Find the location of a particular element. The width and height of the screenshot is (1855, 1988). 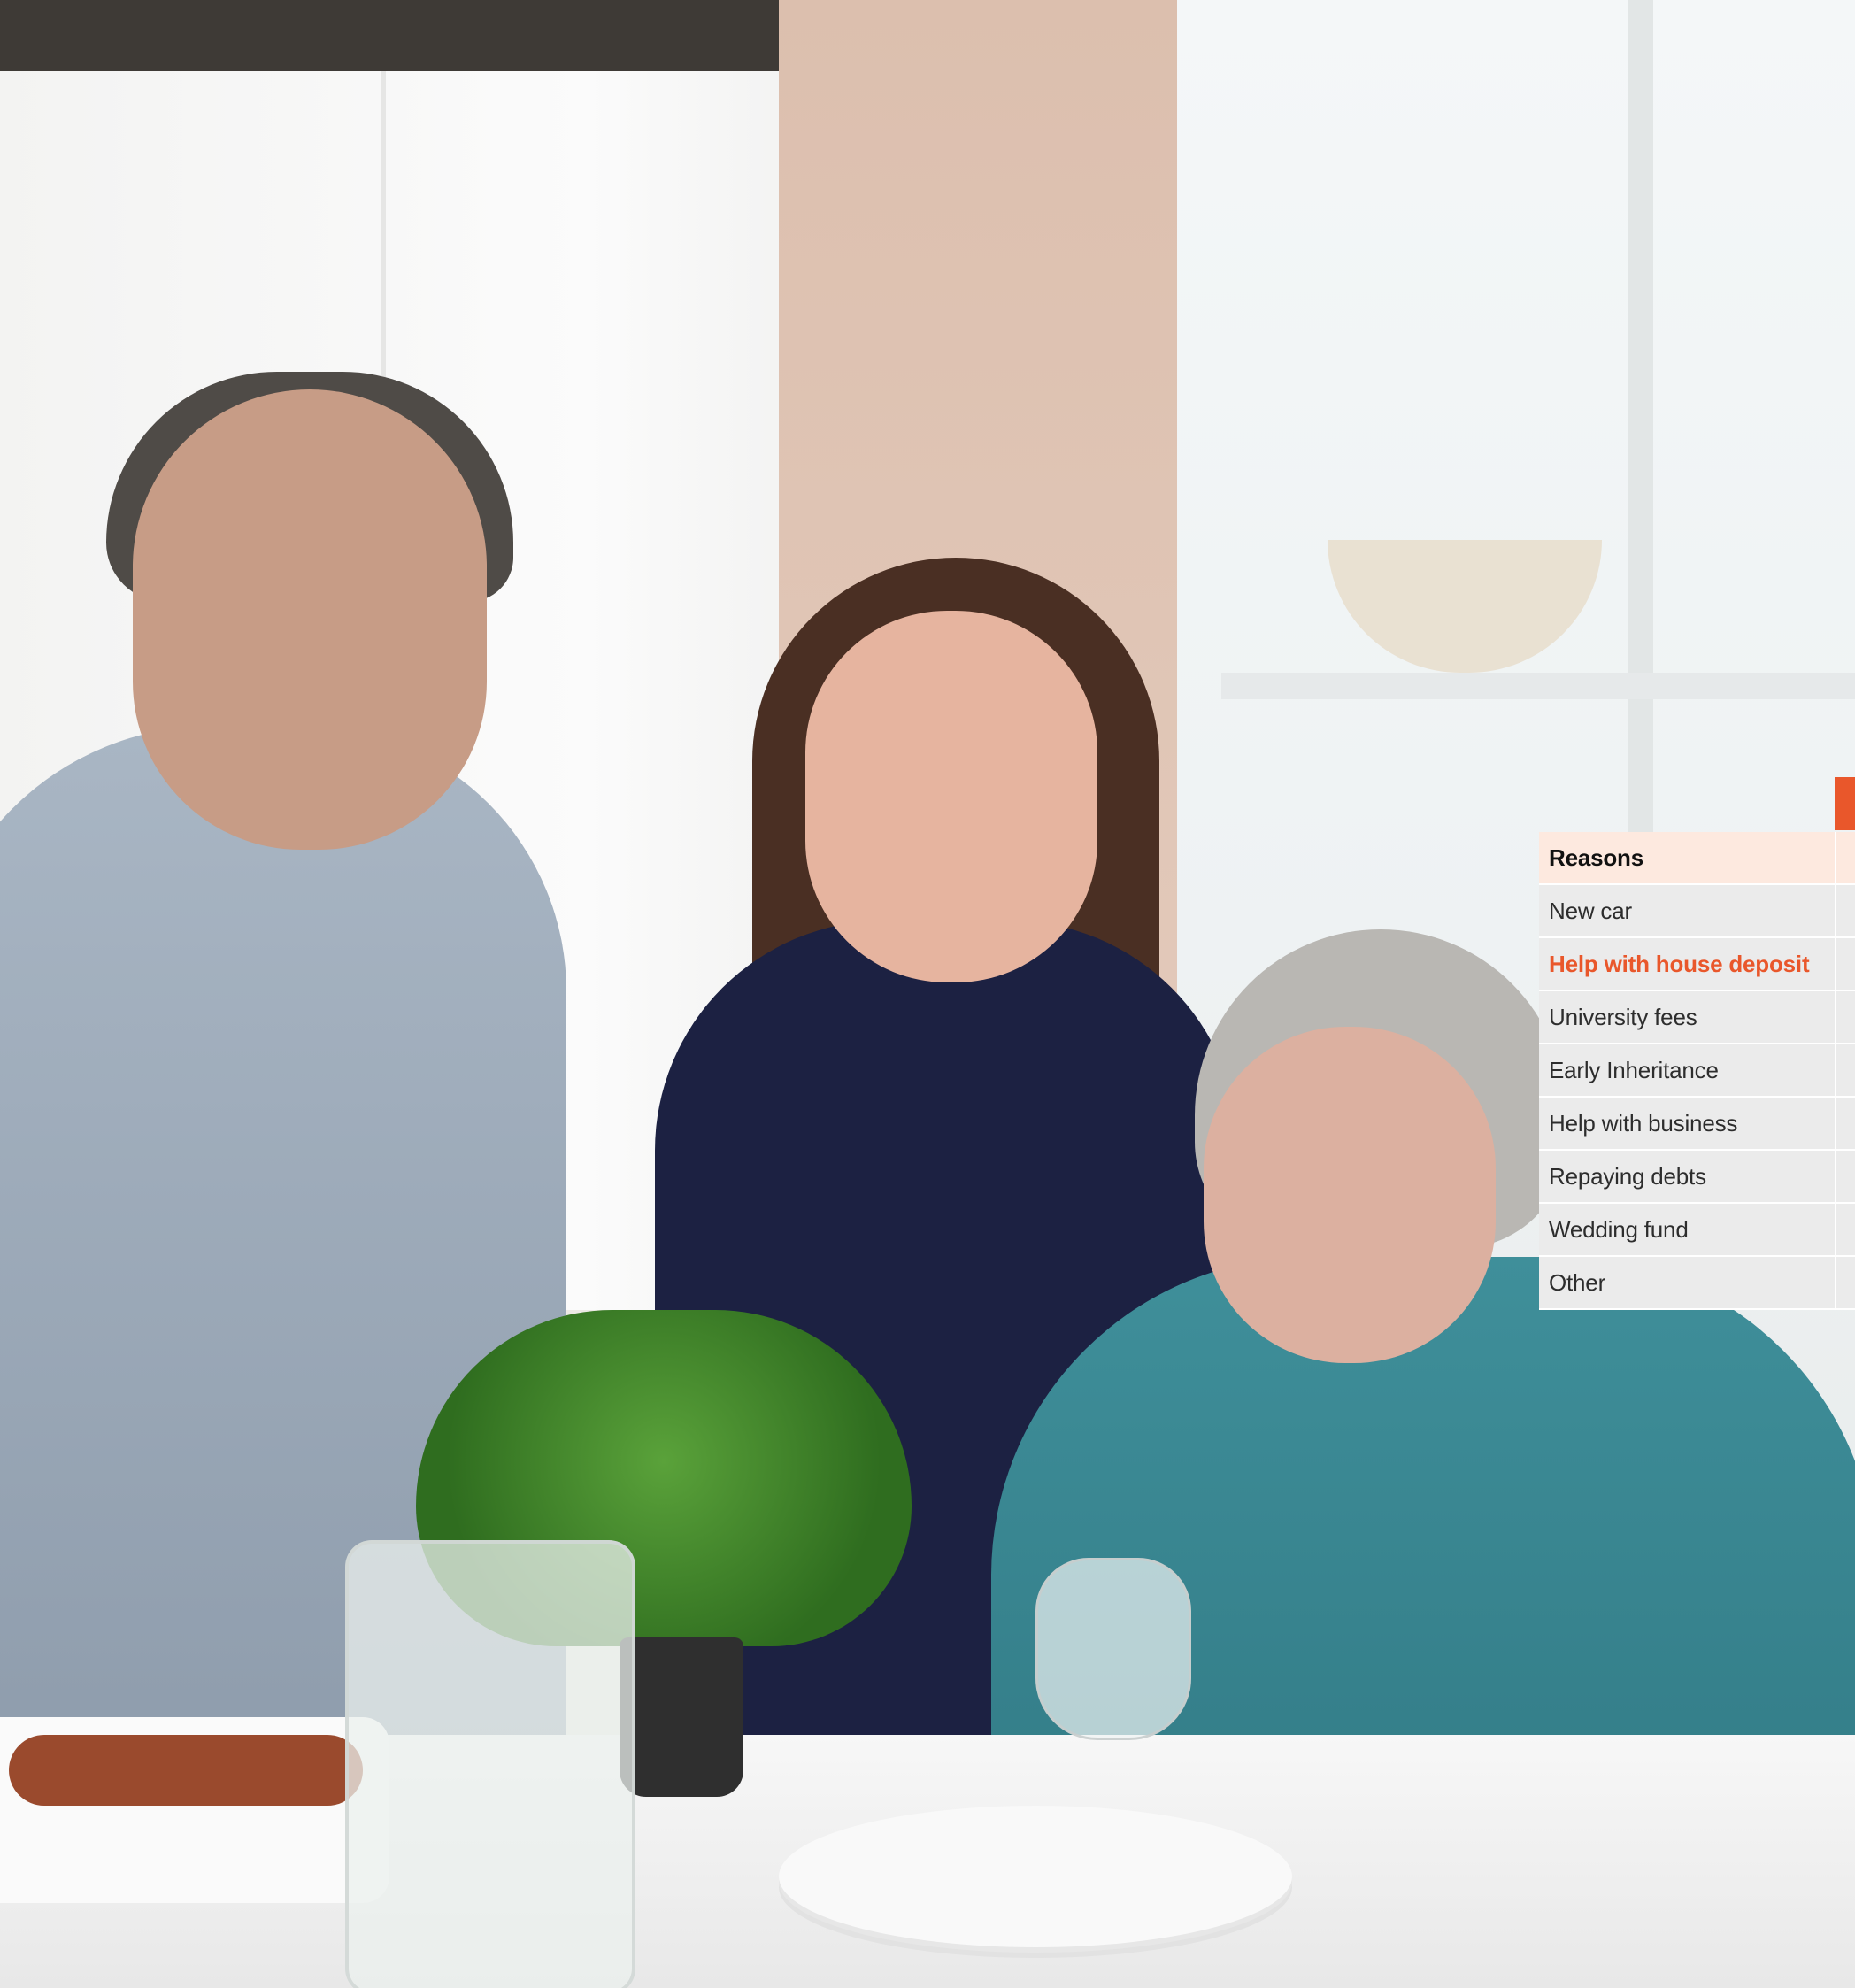

table-accent-bar is located at coordinates (1845, 803).